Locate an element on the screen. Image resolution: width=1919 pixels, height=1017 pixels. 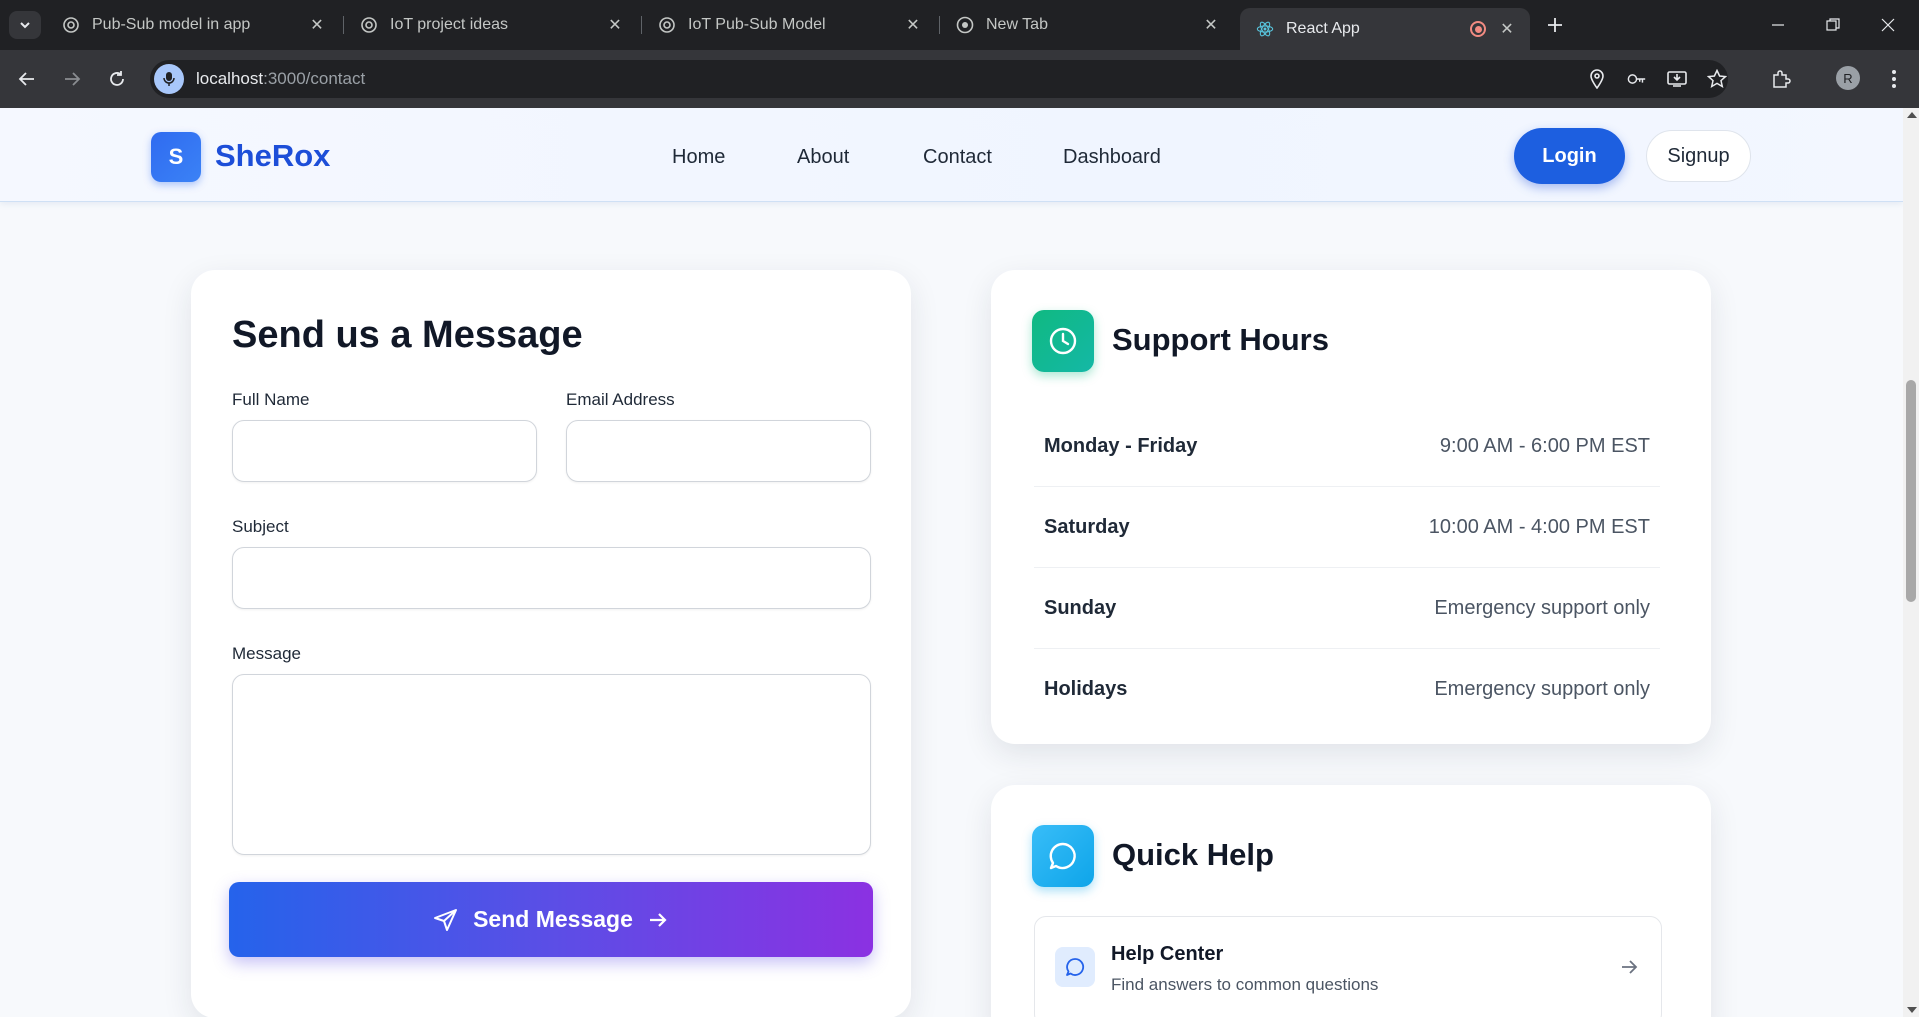
new-tab-button is located at coordinates (1555, 25).